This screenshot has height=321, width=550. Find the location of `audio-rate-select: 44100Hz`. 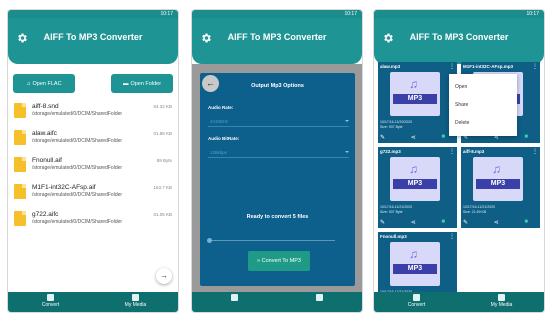

audio-rate-select: 44100Hz is located at coordinates (278, 122).